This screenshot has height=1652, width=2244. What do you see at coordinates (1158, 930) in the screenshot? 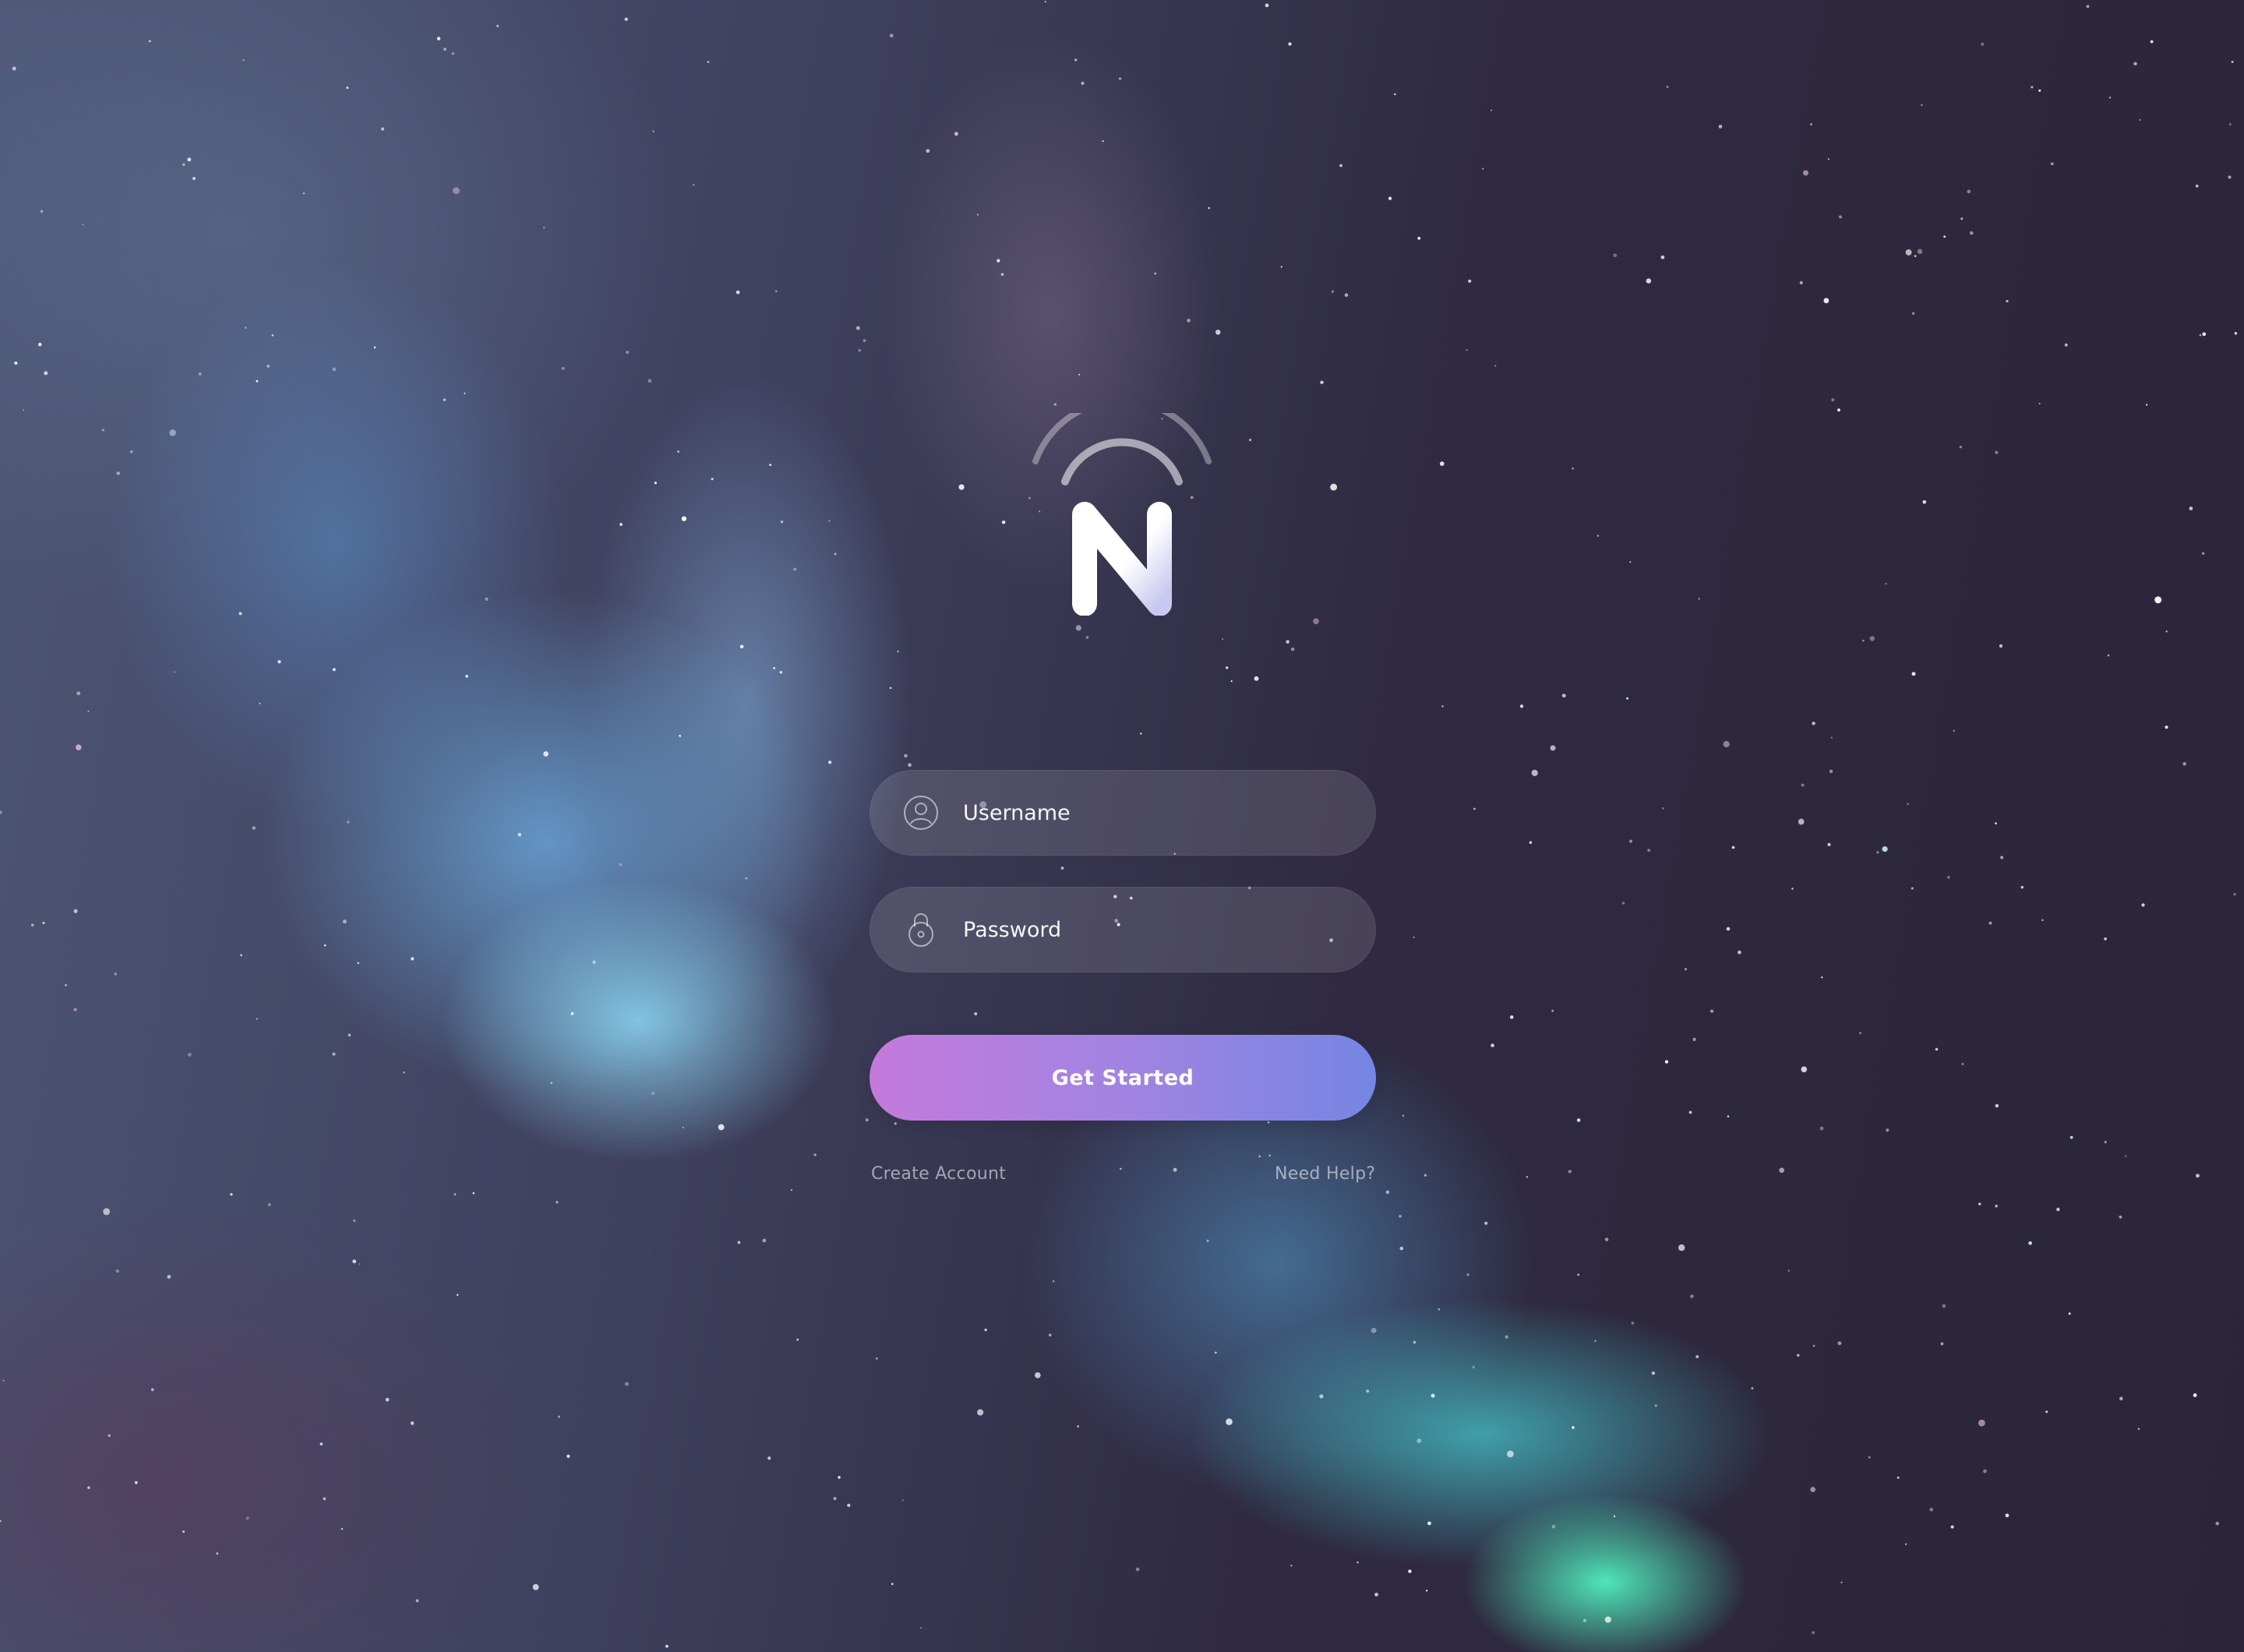
I see `password-input` at bounding box center [1158, 930].